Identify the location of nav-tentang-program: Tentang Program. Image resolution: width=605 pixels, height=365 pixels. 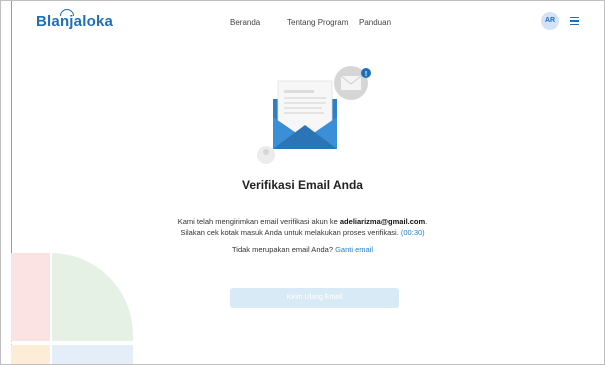
(317, 22).